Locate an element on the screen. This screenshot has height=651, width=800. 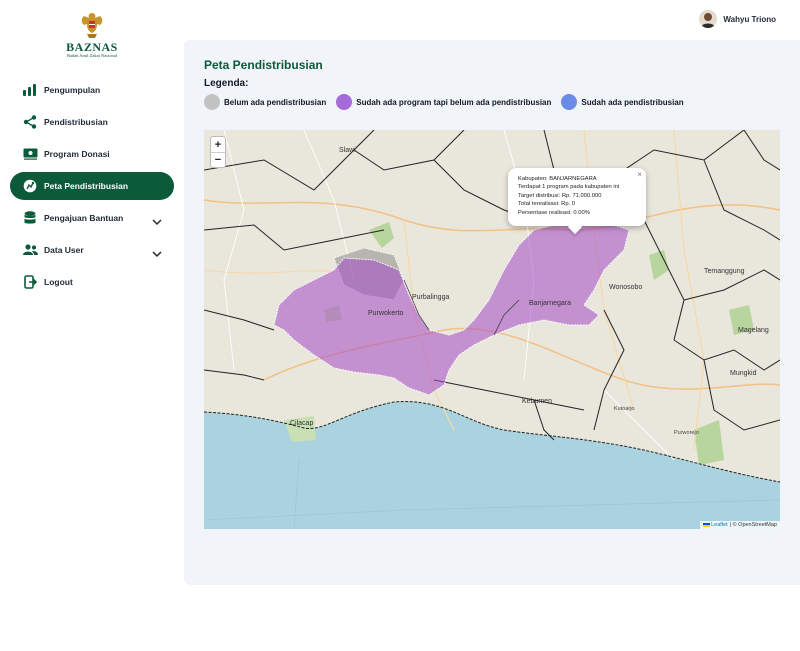
popup-line-program-count: Terdapat 1 program pada kabupaten ini is located at coordinates (569, 187).